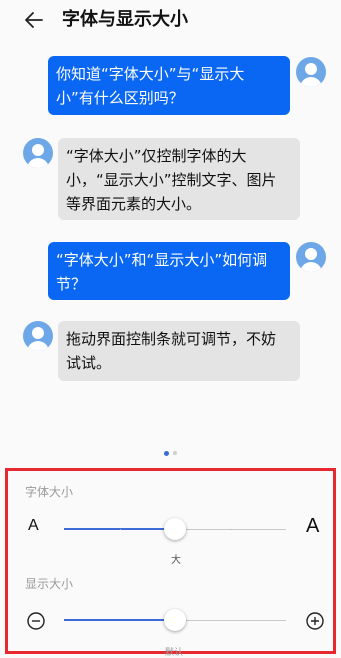  I want to click on small-a-icon: A, so click(33, 525).